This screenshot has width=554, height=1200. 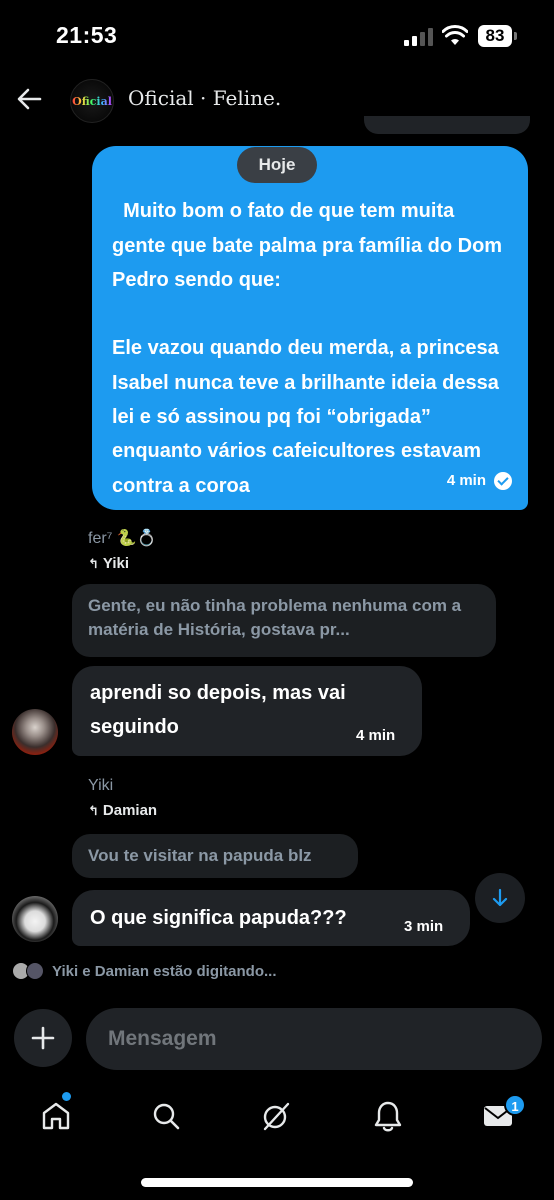 What do you see at coordinates (376, 735) in the screenshot?
I see `message-time: 4 min` at bounding box center [376, 735].